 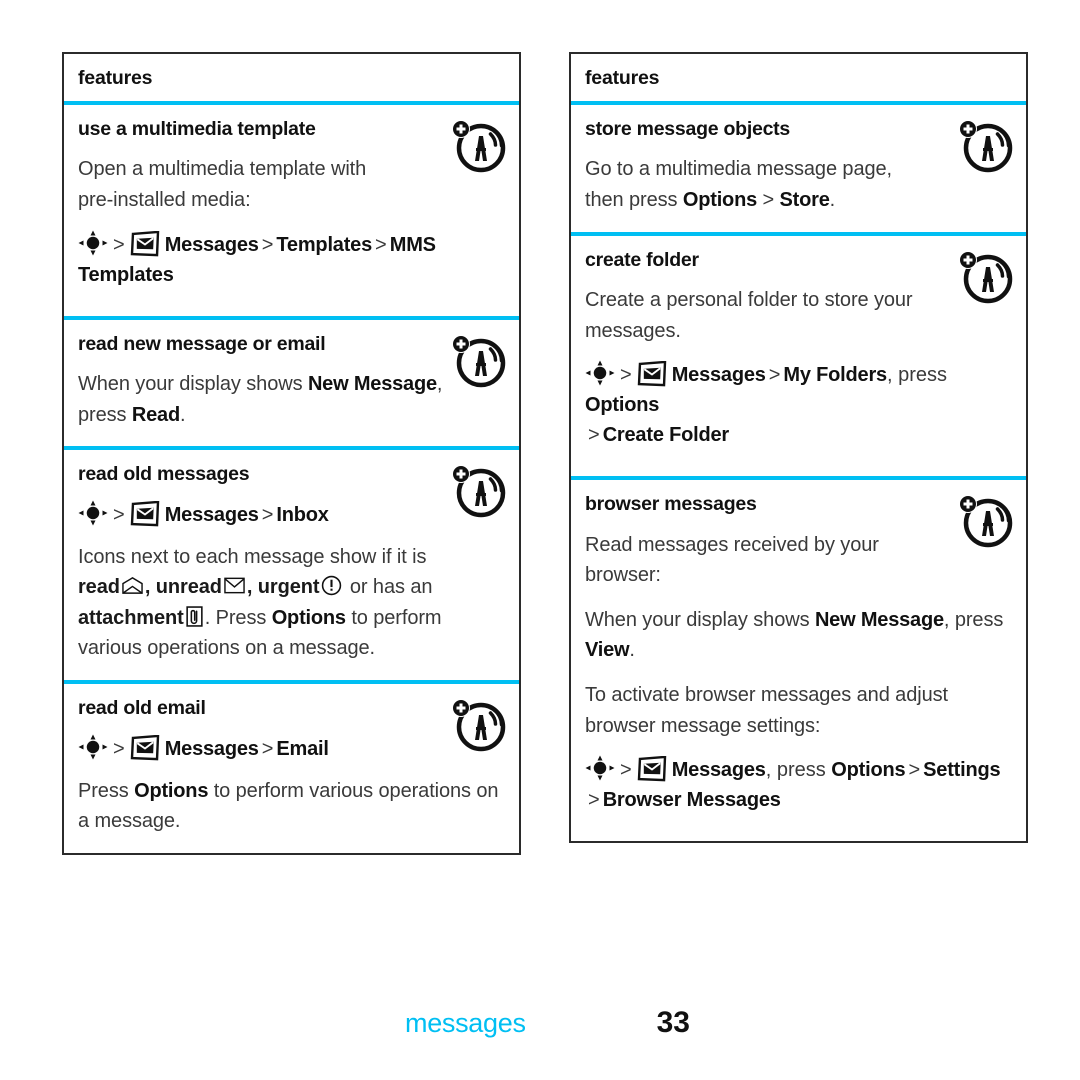 What do you see at coordinates (194, 616) in the screenshot?
I see `paperclip-box-icon` at bounding box center [194, 616].